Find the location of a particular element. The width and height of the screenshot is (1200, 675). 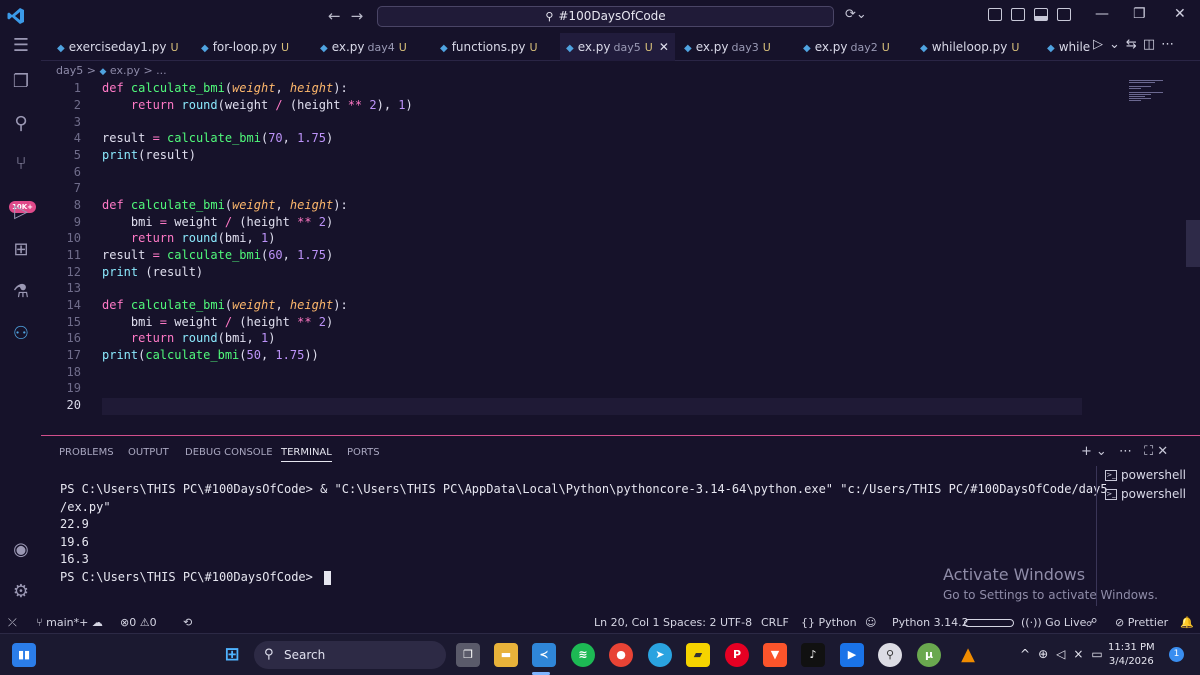

terminal-prompt-line: PS C:\Users\THIS PC\#100DaysOfCode> is located at coordinates (196, 577).